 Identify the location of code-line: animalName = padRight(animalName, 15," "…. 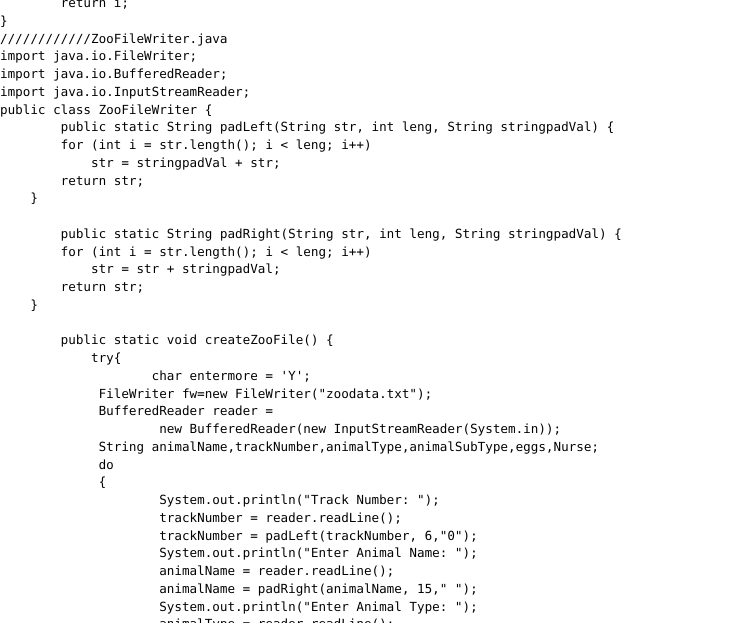
(239, 588).